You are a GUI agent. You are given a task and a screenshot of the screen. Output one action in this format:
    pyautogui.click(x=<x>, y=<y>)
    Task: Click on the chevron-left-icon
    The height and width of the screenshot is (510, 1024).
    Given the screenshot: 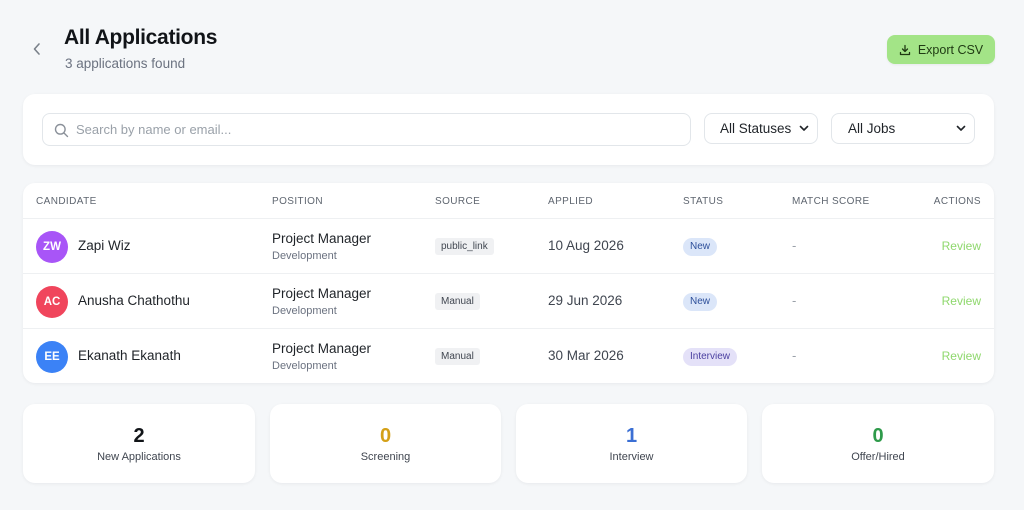 What is the action you would take?
    pyautogui.click(x=36, y=49)
    